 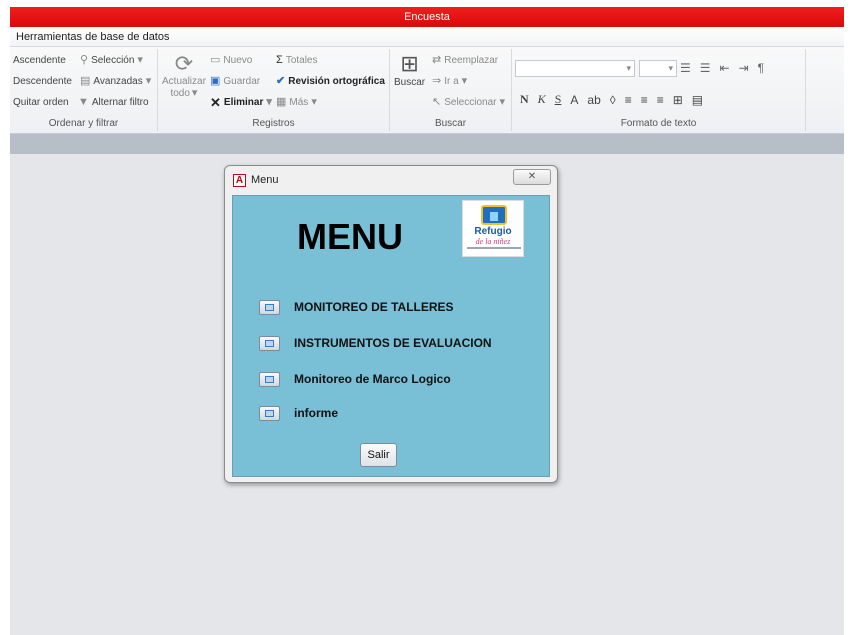 I want to click on refresh-all-button: ⟳ Actualizar todo ▾, so click(x=184, y=75).